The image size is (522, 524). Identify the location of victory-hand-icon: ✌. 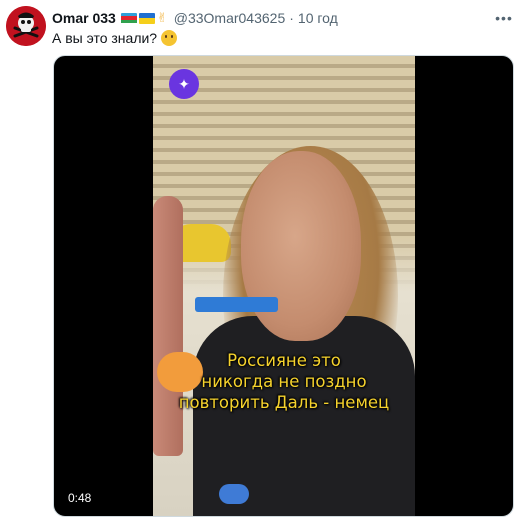
(162, 17).